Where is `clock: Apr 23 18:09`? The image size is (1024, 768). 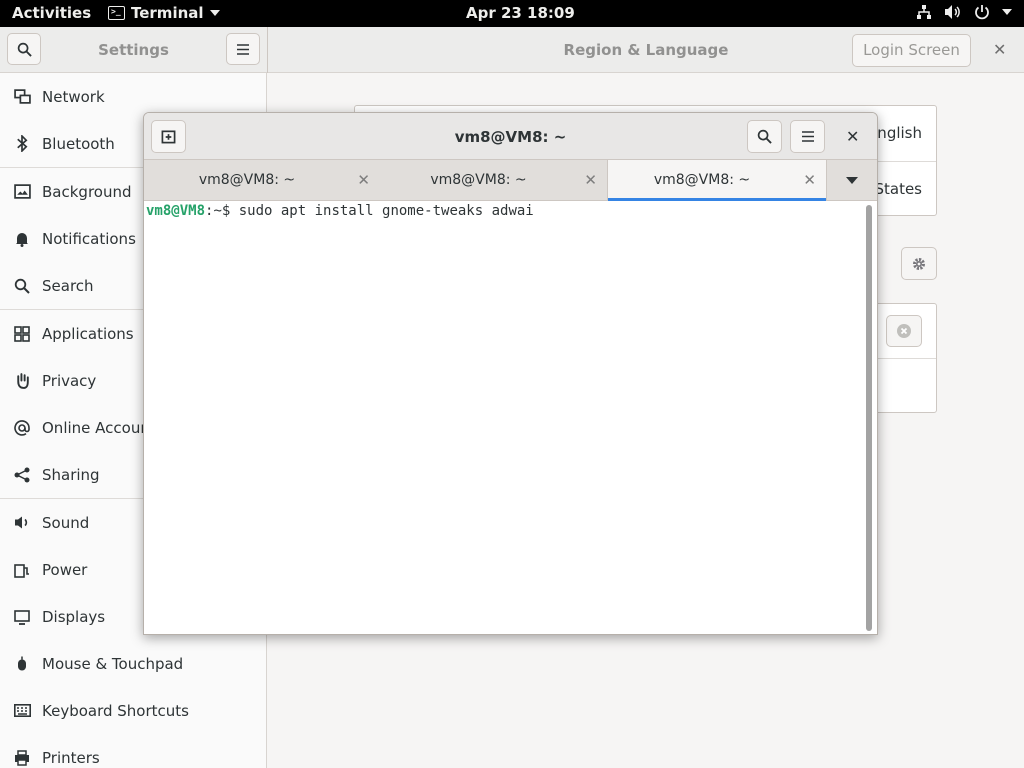
clock: Apr 23 18:09 is located at coordinates (520, 13).